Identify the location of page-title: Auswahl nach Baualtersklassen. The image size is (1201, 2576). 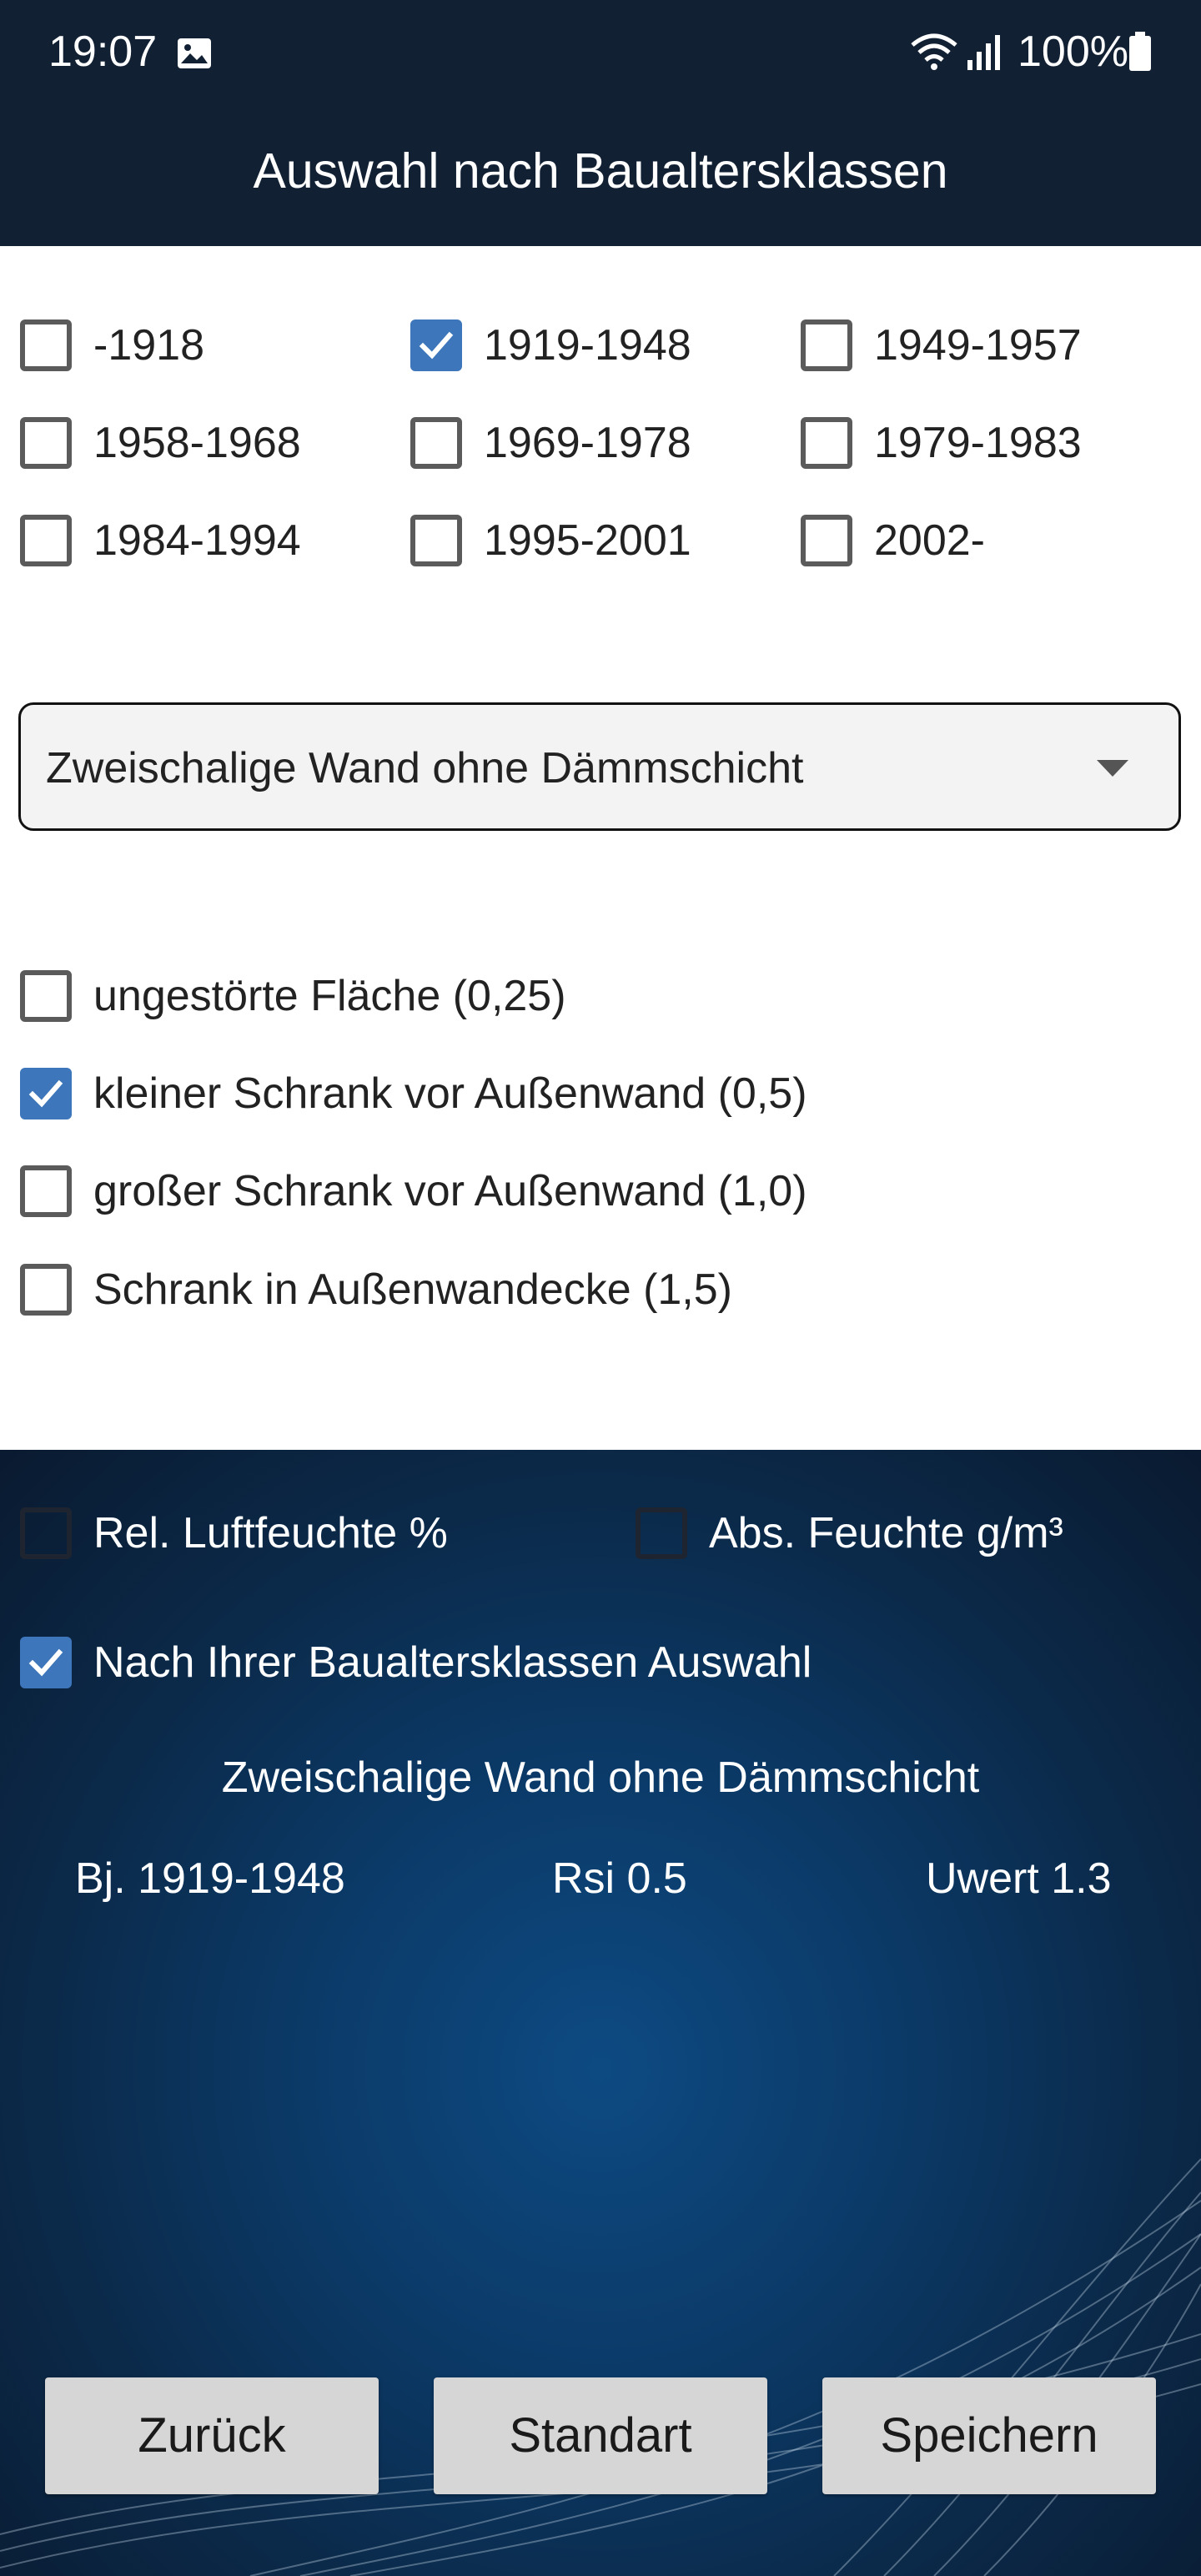
(601, 171).